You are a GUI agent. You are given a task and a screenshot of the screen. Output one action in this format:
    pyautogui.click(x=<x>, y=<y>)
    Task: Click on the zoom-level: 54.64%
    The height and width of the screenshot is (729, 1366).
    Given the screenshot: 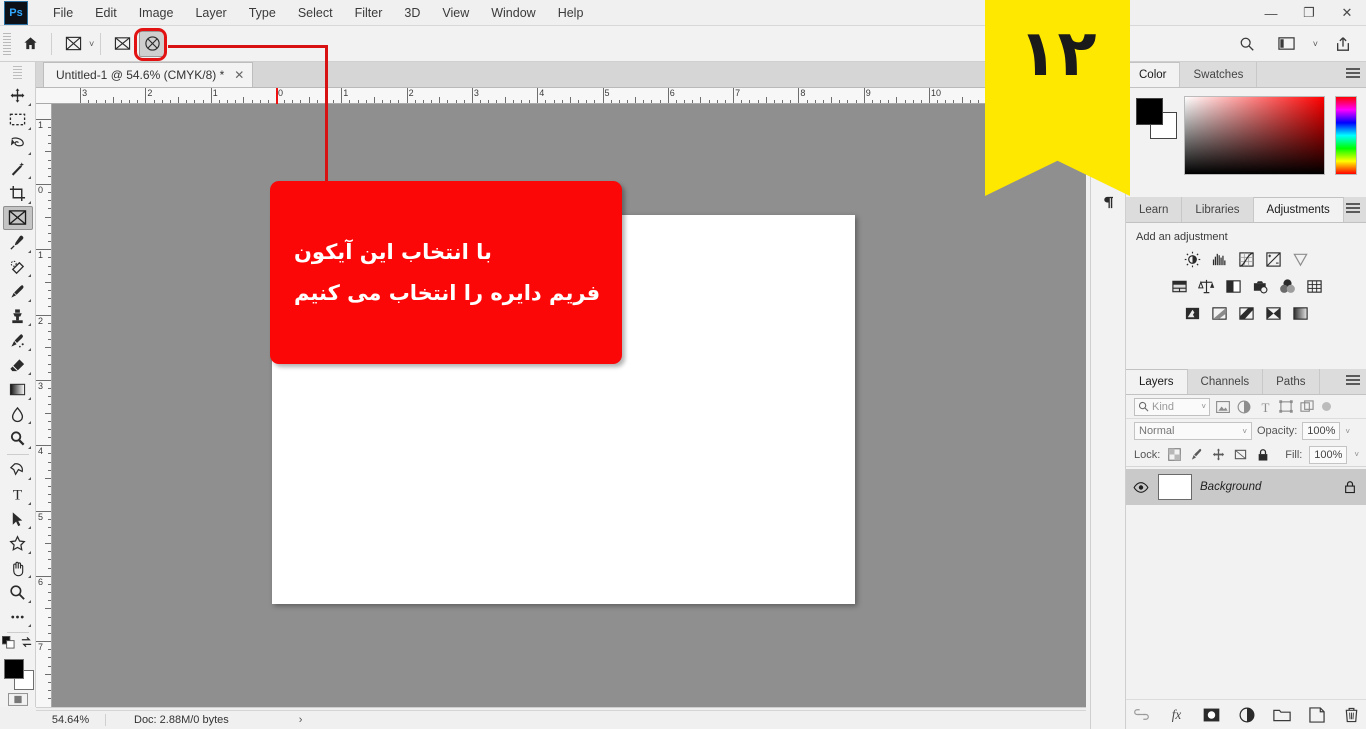 What is the action you would take?
    pyautogui.click(x=71, y=720)
    